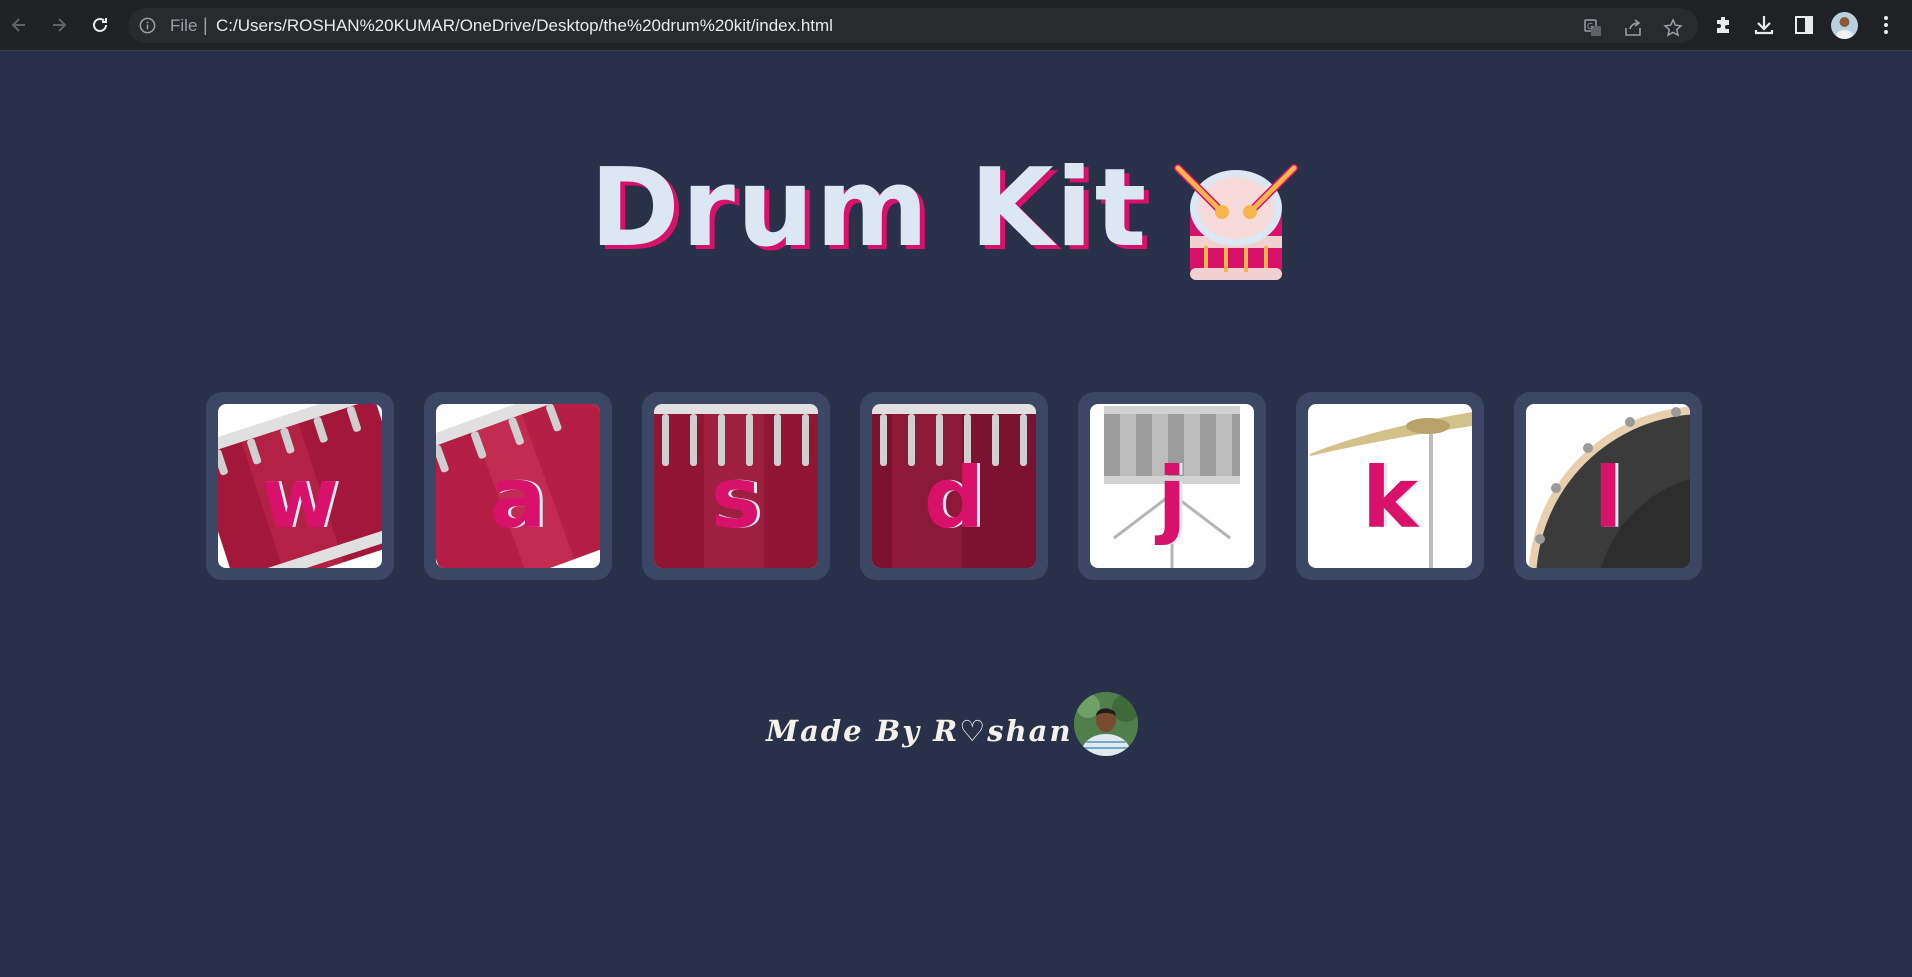 The width and height of the screenshot is (1912, 977). I want to click on drum-pad-j: j, so click(1172, 486).